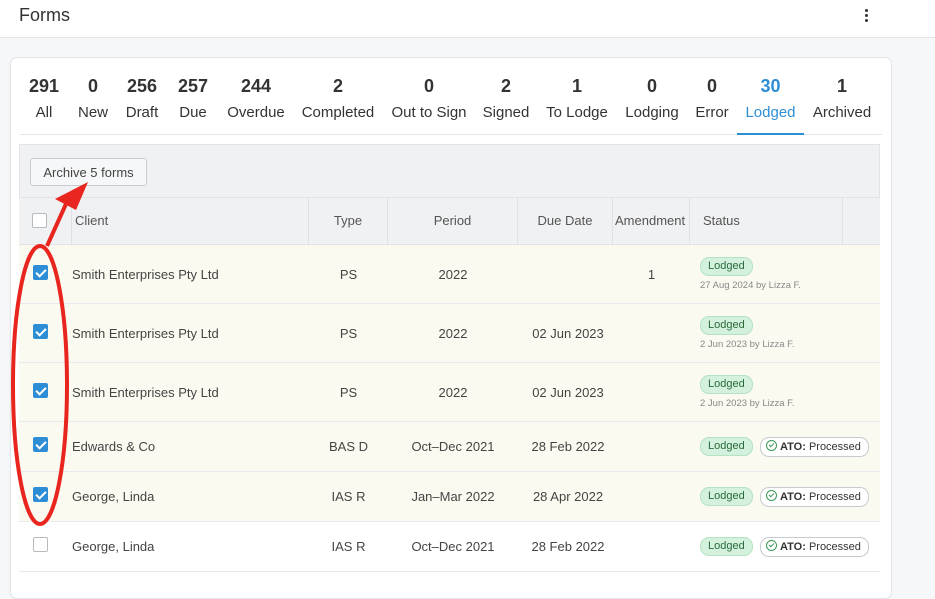  What do you see at coordinates (429, 112) in the screenshot?
I see `tab-label: Out to Sign` at bounding box center [429, 112].